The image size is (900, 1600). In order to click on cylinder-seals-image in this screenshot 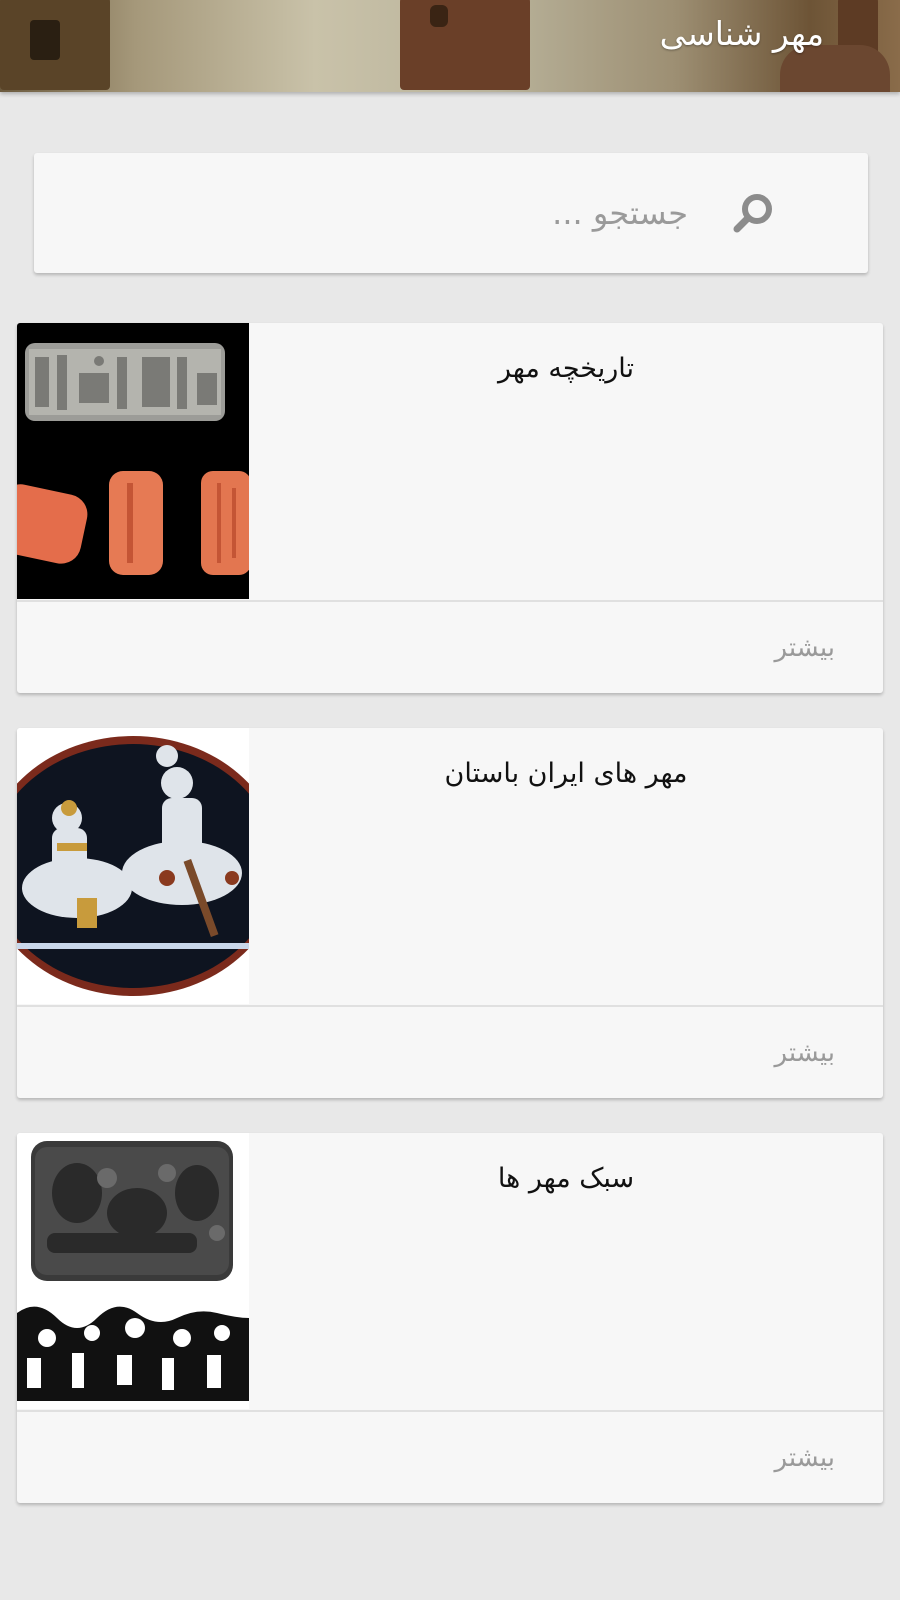, I will do `click(133, 461)`.